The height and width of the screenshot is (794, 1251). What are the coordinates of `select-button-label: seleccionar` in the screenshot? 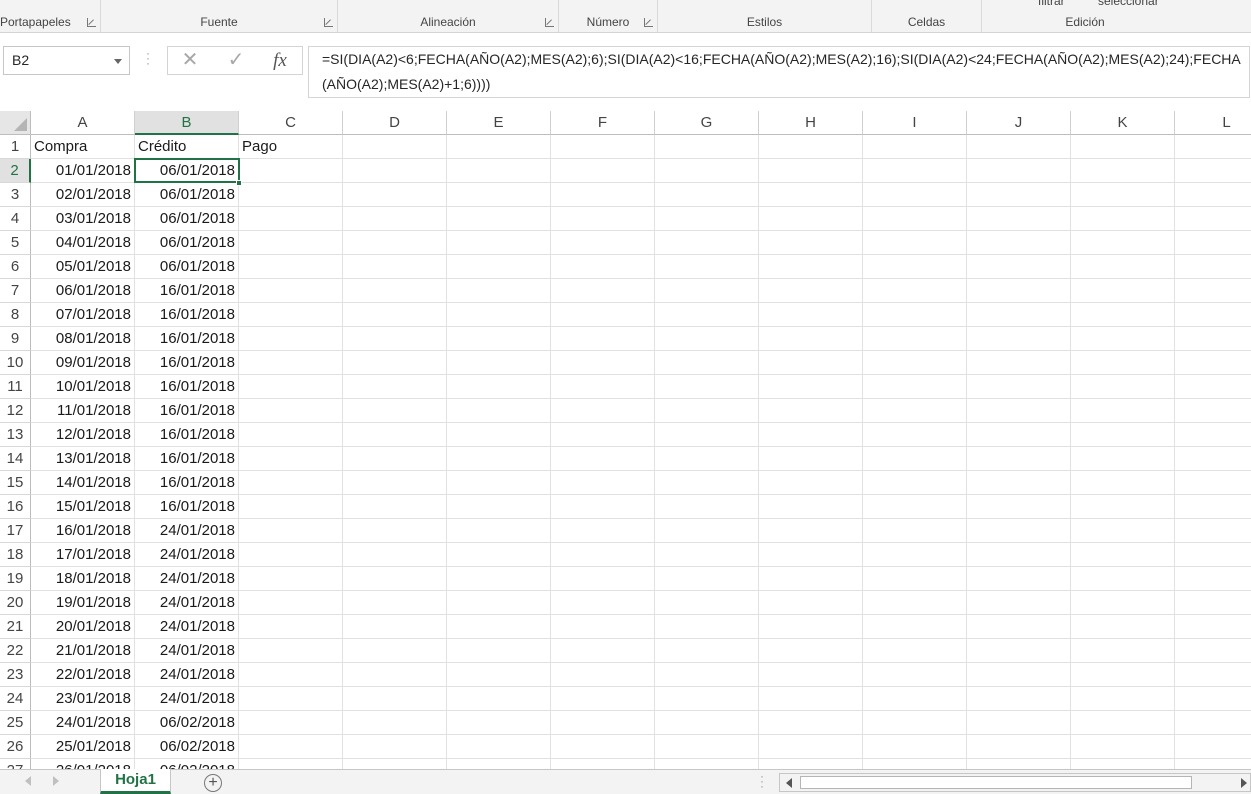 It's located at (1128, 4).